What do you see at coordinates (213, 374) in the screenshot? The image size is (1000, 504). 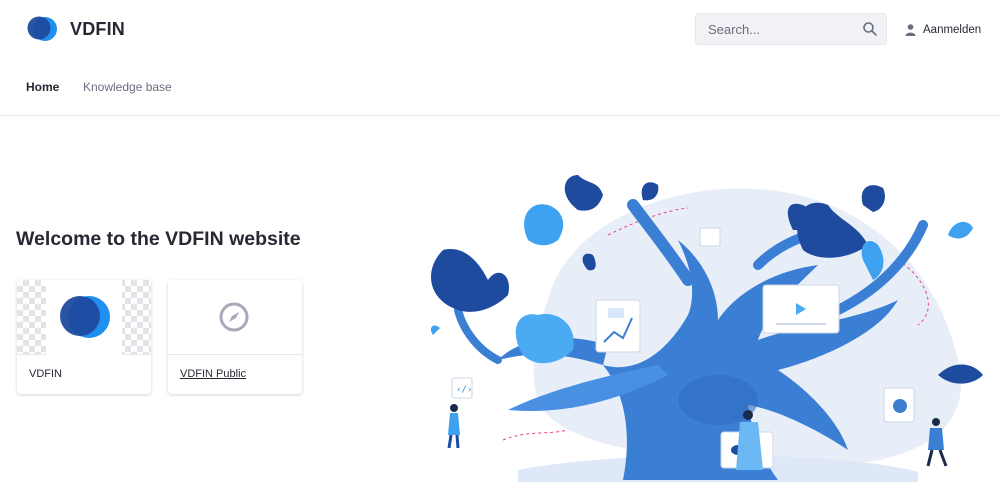 I see `card-title-link: VDFIN Public` at bounding box center [213, 374].